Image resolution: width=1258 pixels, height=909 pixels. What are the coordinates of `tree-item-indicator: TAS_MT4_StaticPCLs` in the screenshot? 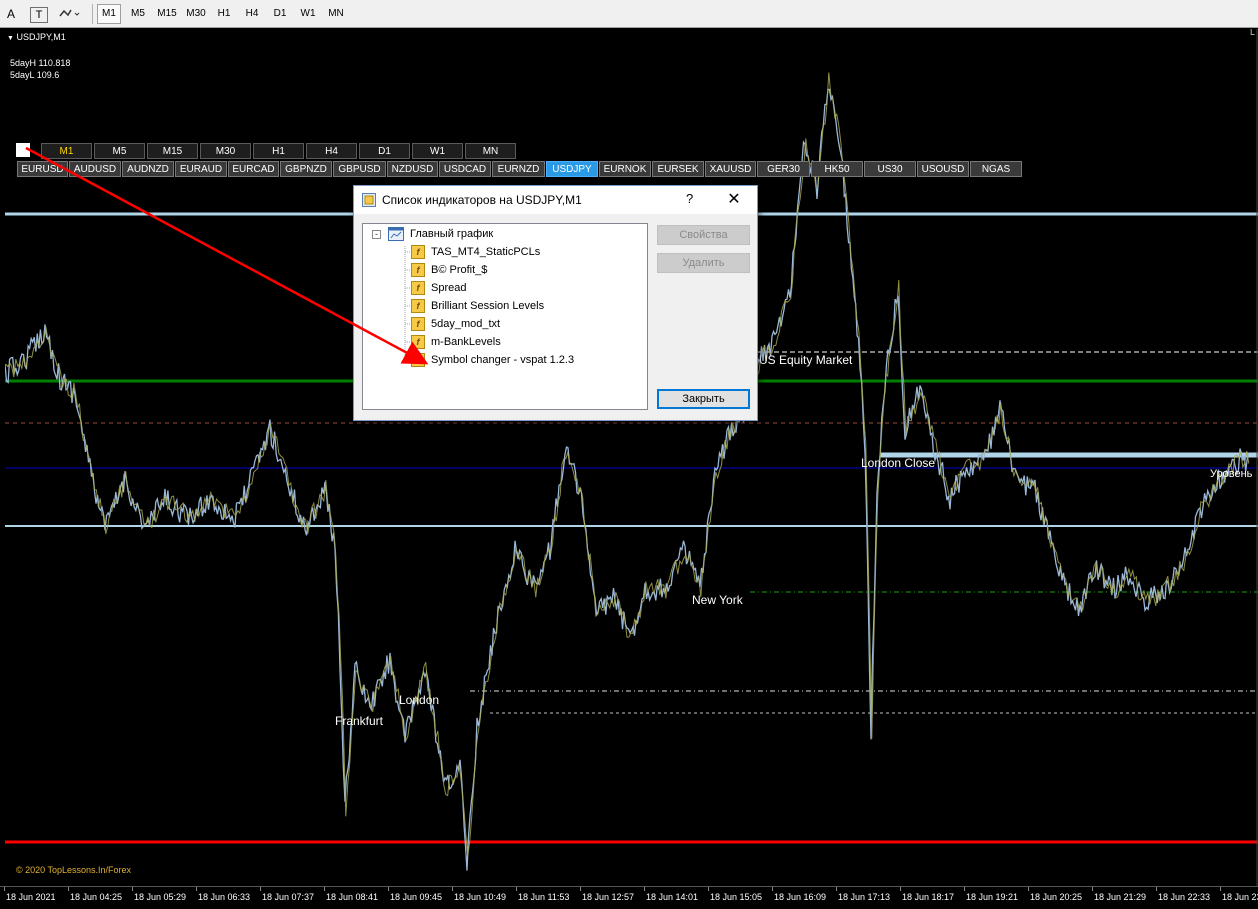 It's located at (485, 252).